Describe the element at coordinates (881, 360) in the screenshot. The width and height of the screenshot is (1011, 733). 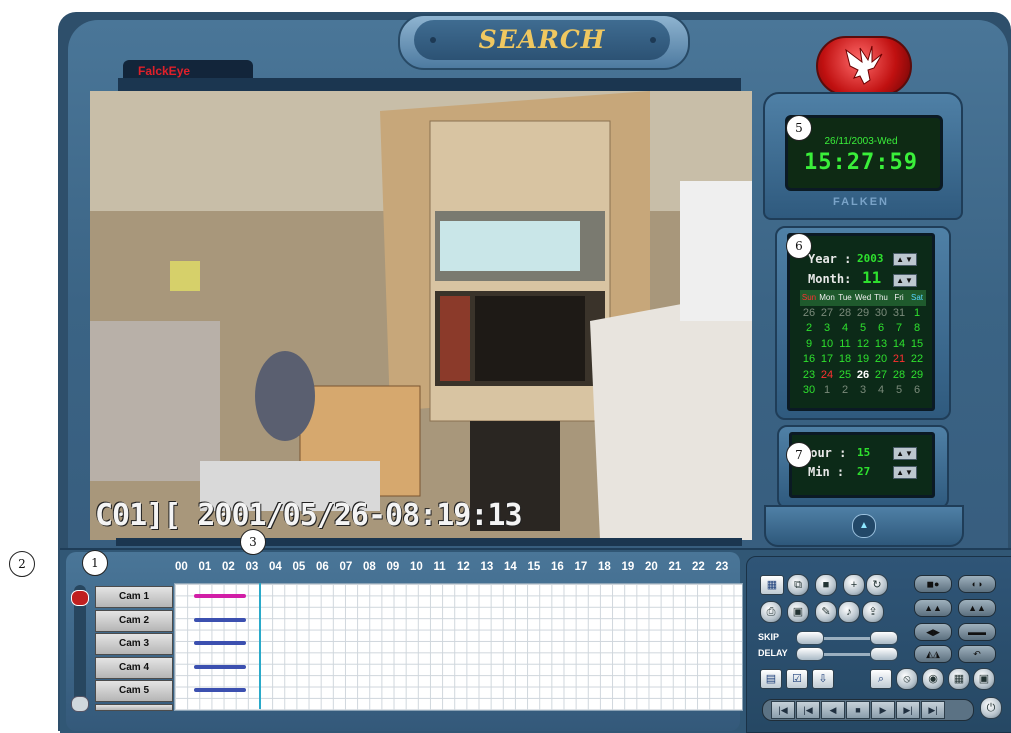
I see `calendar-day: 20` at that location.